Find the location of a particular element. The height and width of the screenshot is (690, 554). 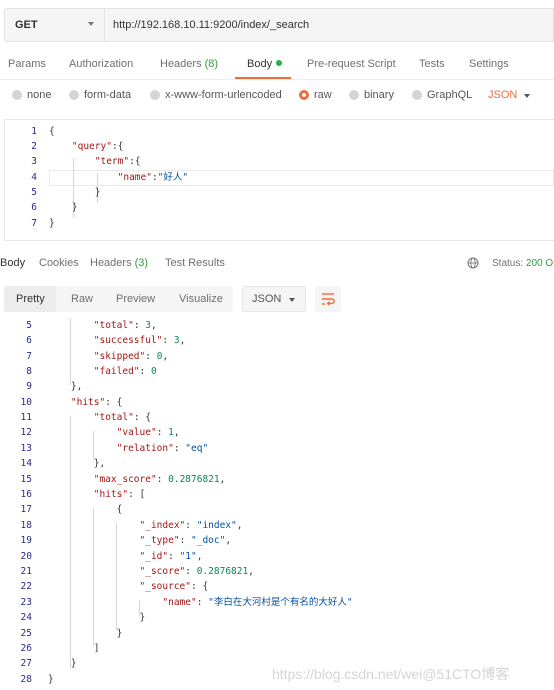

headers-count: (8) is located at coordinates (211, 64).